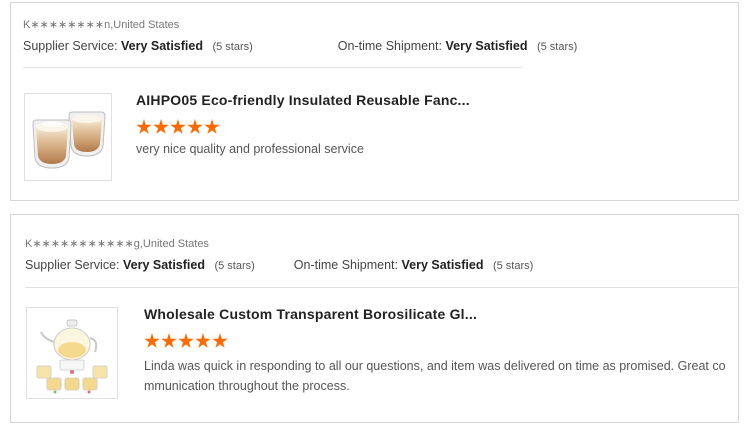  Describe the element at coordinates (117, 244) in the screenshot. I see `buyer-name: K∗∗∗∗∗∗∗∗∗∗∗g,United States` at that location.